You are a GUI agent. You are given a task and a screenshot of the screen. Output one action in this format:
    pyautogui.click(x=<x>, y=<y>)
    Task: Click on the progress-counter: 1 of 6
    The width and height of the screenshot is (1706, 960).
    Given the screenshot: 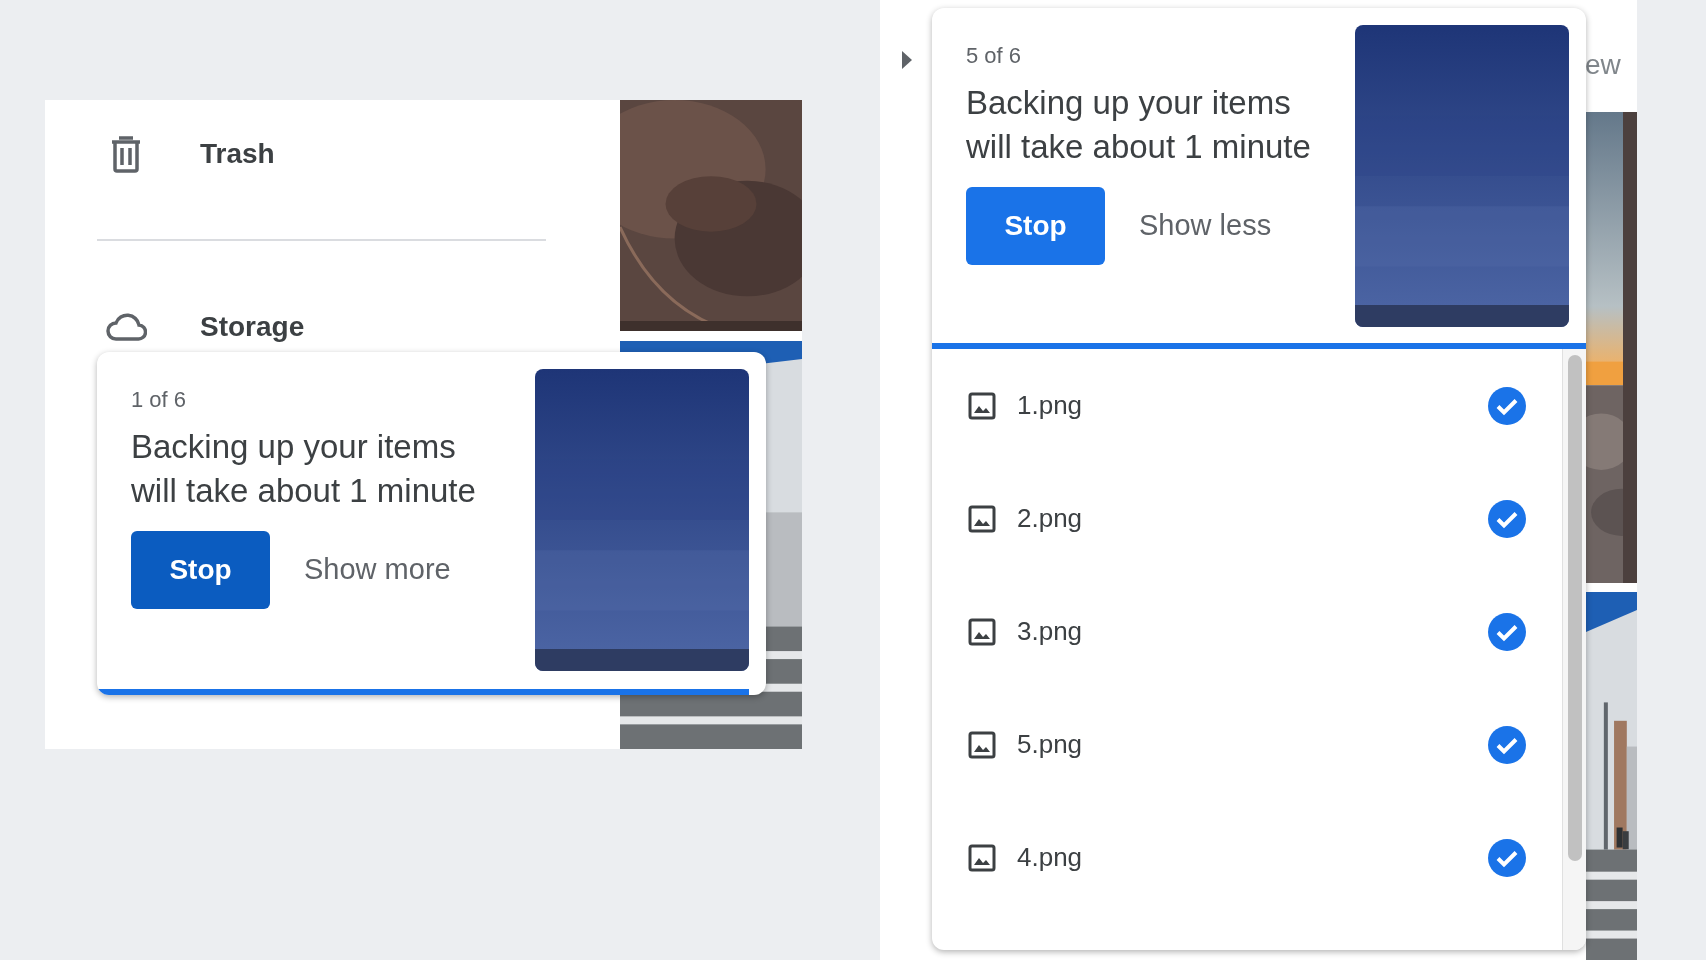 What is the action you would take?
    pyautogui.click(x=159, y=400)
    